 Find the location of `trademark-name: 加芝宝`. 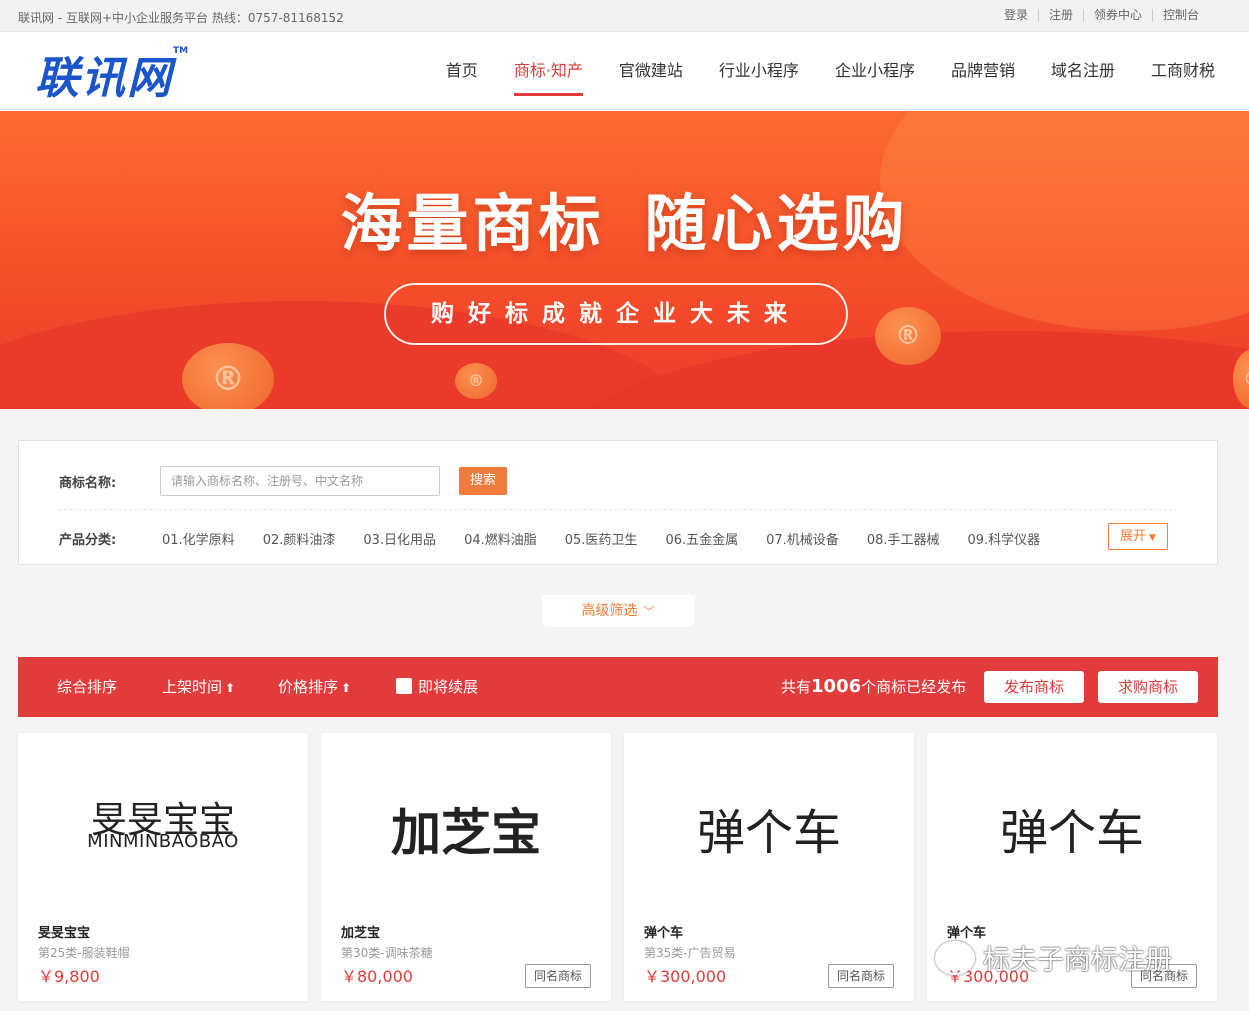

trademark-name: 加芝宝 is located at coordinates (361, 933).